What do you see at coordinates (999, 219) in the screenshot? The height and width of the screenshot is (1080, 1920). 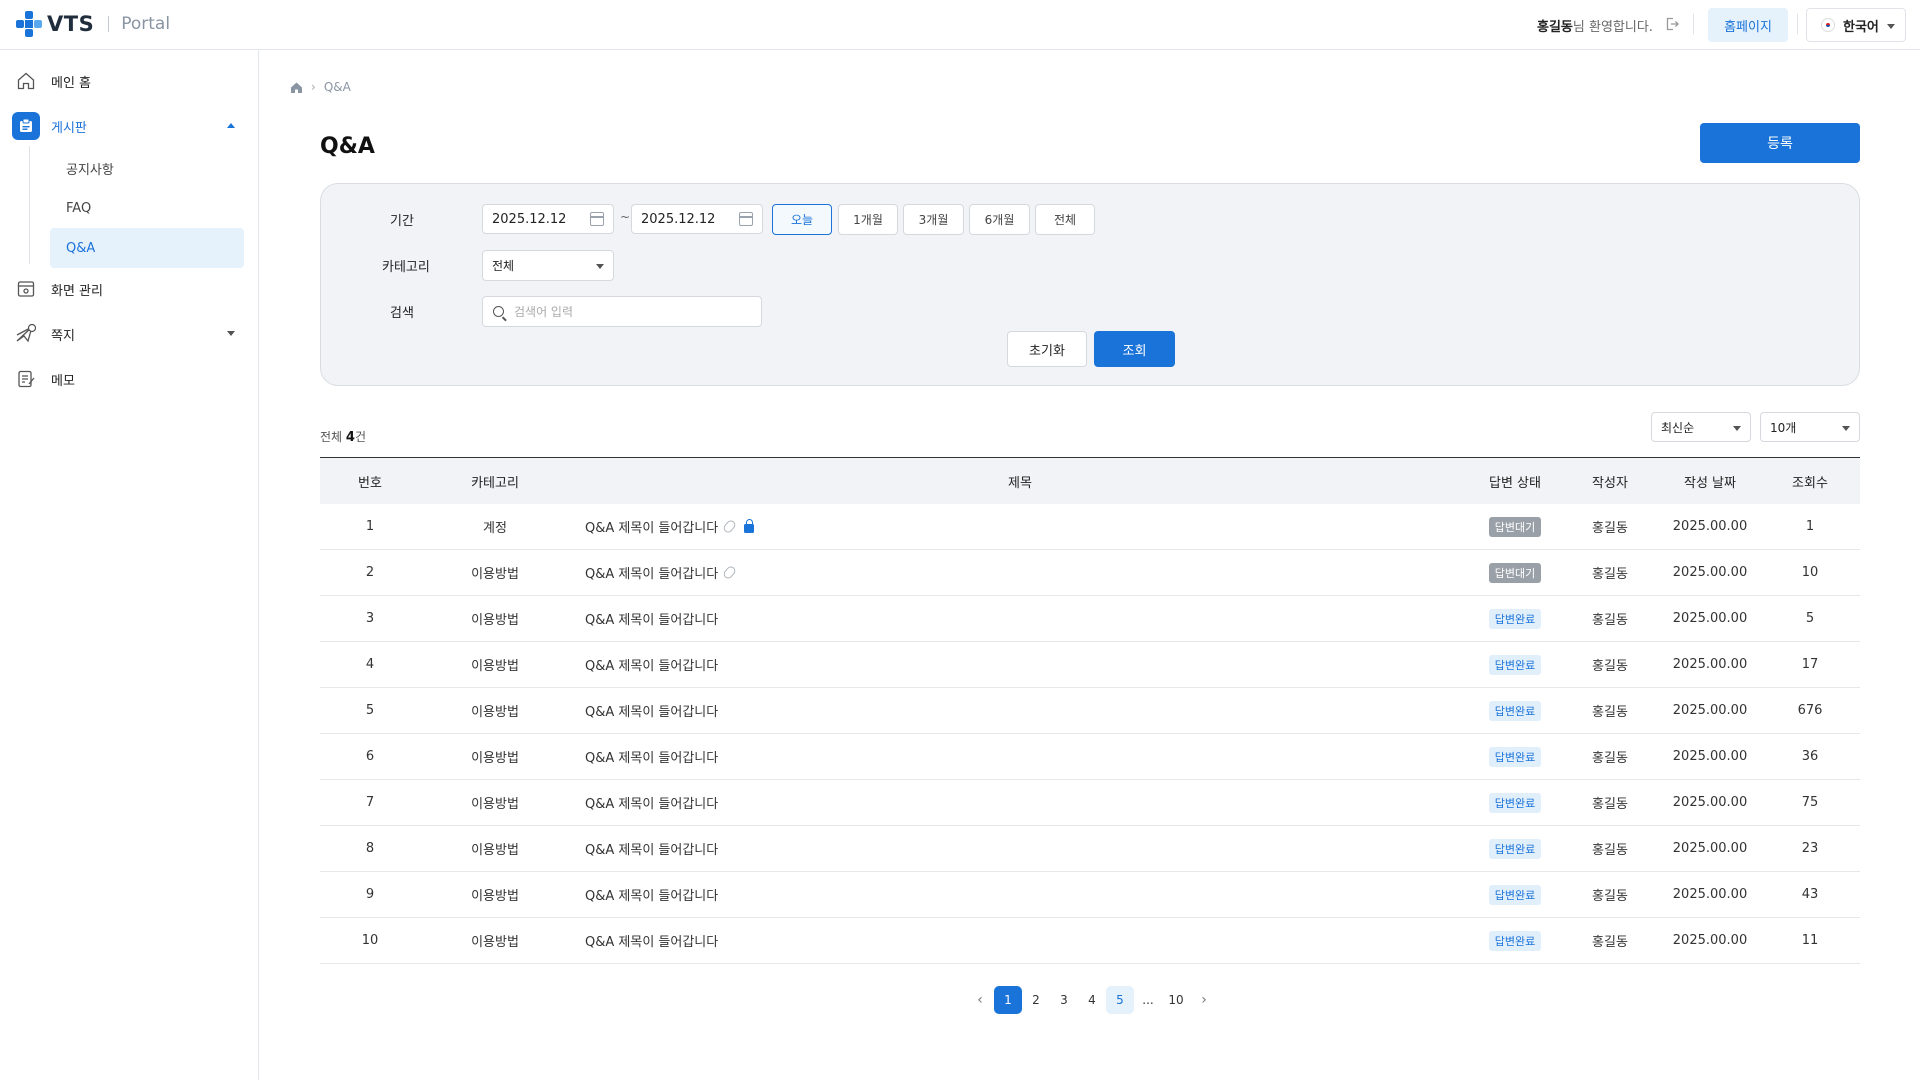 I see `period-6month-button: 6개월` at bounding box center [999, 219].